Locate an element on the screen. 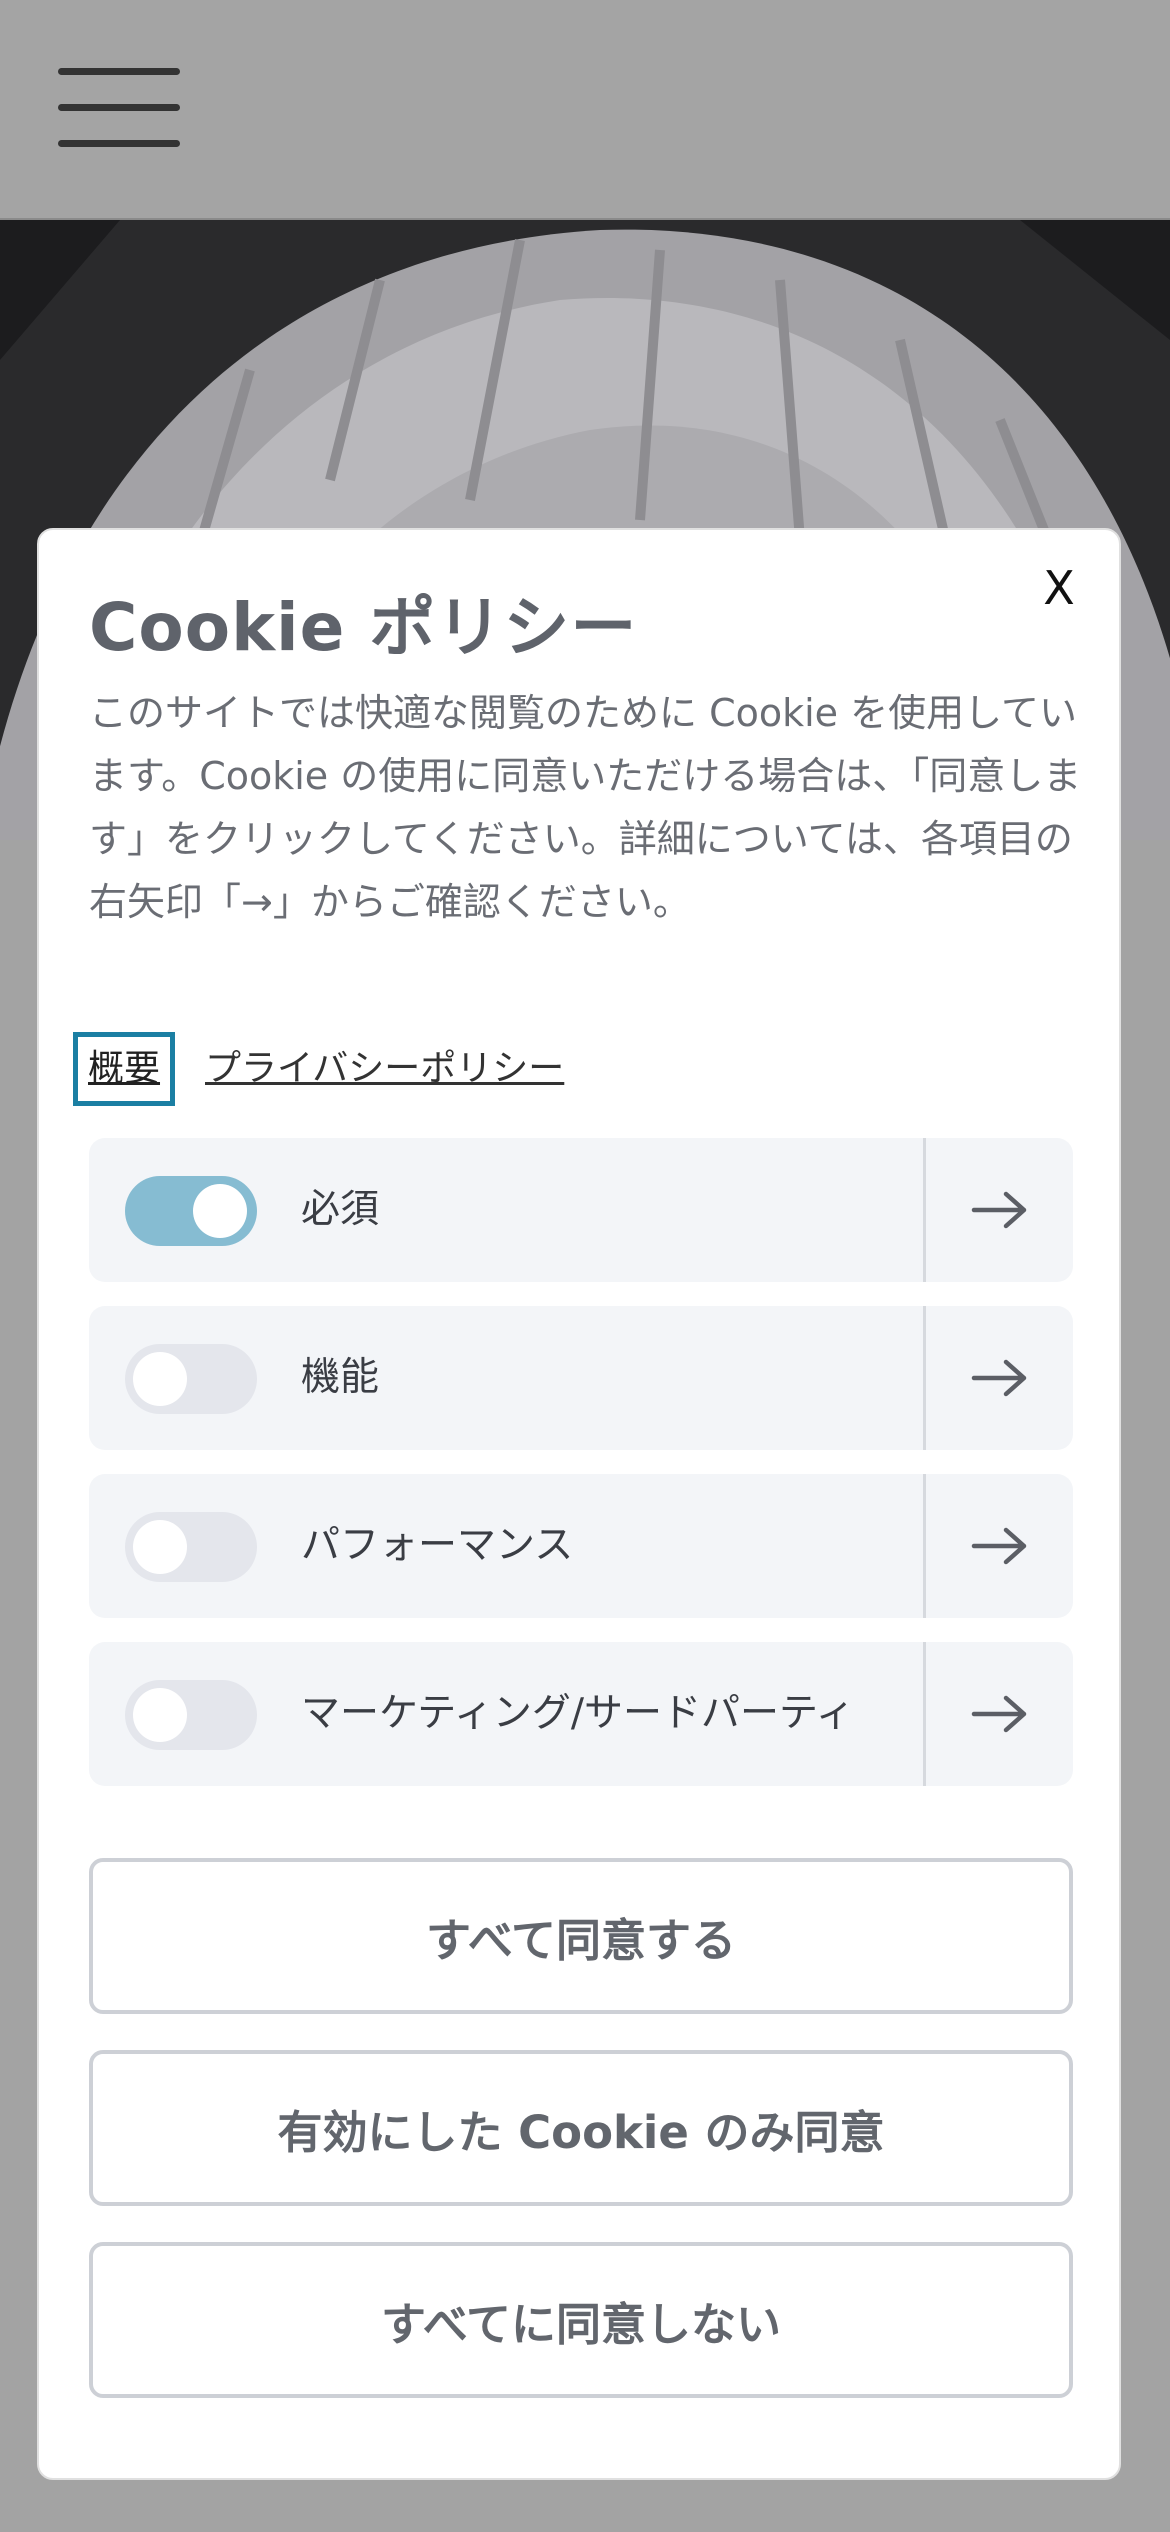 Image resolution: width=1170 pixels, height=2532 pixels. hamburger-menu-icon is located at coordinates (119, 110).